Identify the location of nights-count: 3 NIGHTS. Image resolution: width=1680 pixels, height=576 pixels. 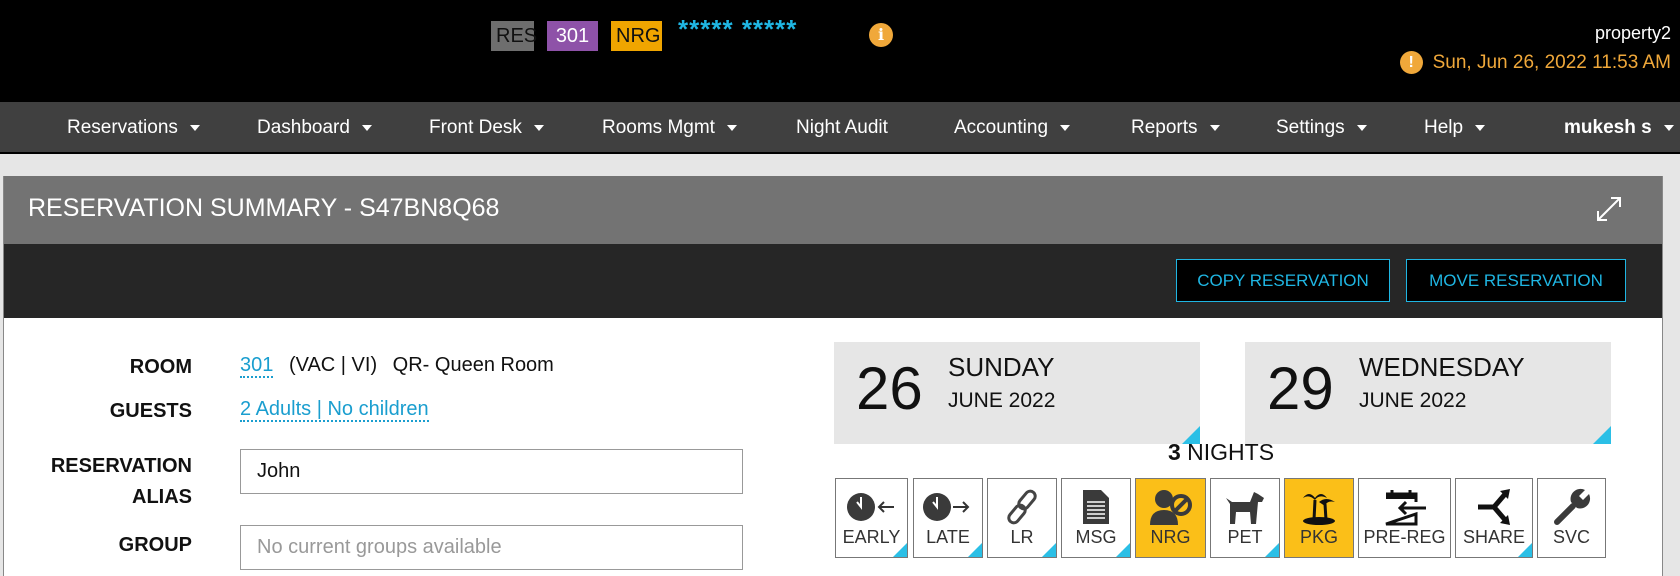
(1221, 452).